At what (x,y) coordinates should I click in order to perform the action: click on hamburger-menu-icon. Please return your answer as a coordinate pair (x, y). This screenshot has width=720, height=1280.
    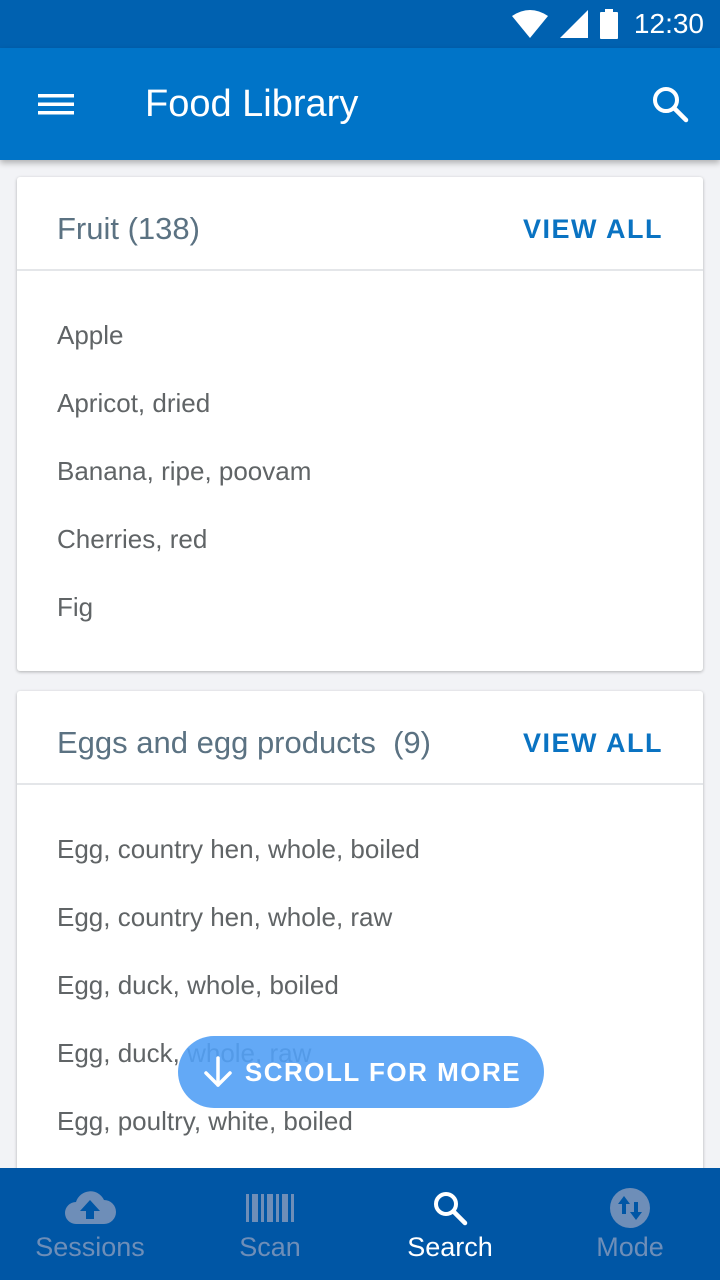
    Looking at the image, I should click on (56, 104).